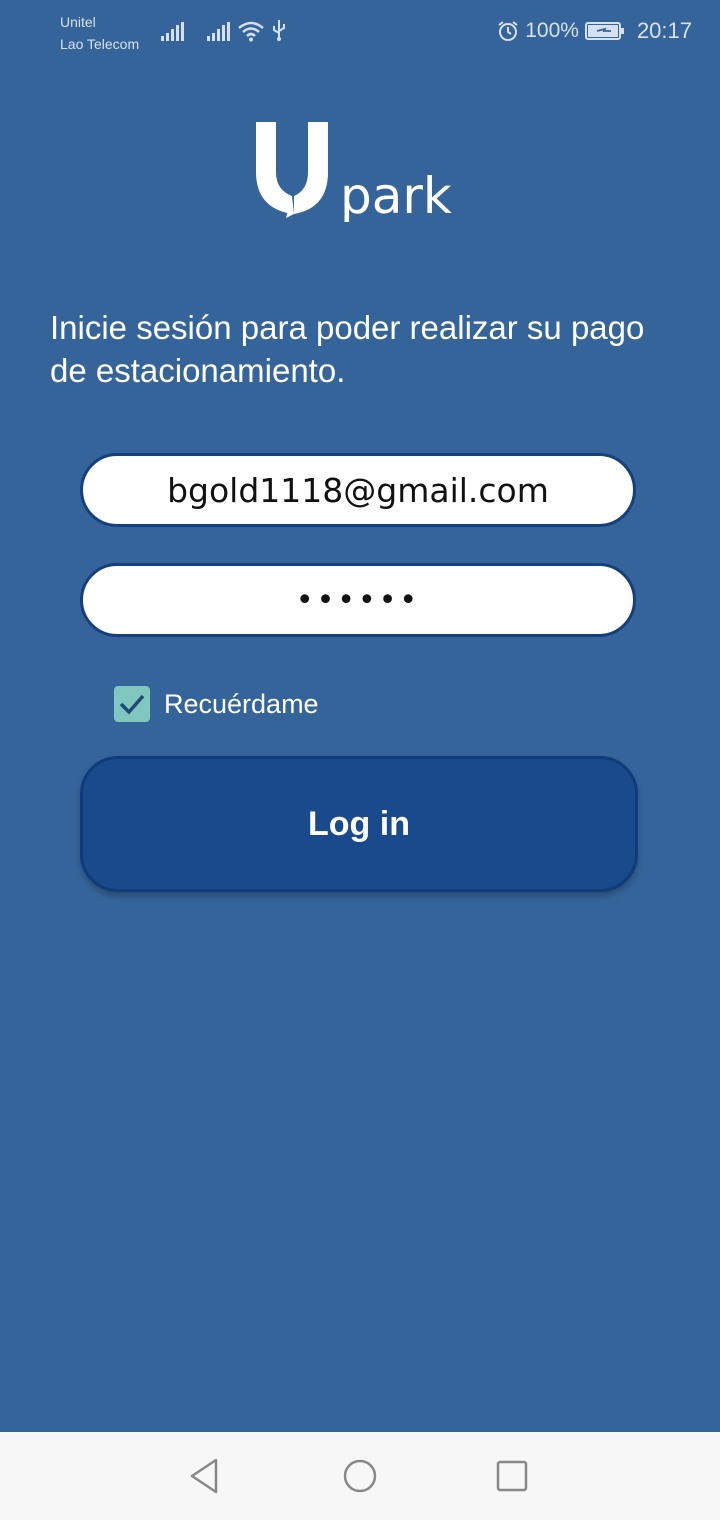  I want to click on status-bar: Unitel Lao Telecom 100% 20:17, so click(360, 32).